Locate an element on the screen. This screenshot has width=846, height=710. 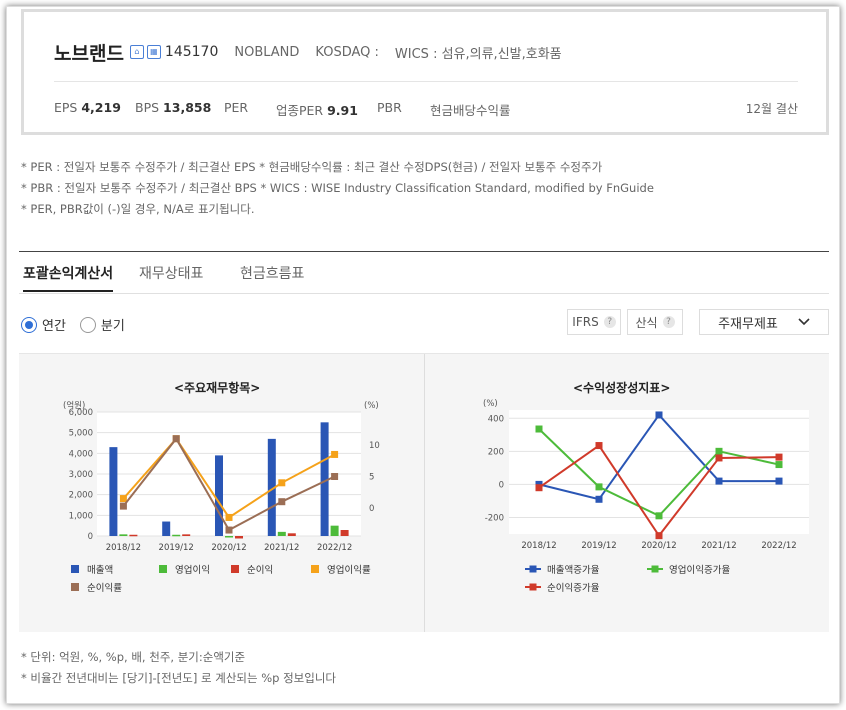
annual-radio is located at coordinates (29, 324).